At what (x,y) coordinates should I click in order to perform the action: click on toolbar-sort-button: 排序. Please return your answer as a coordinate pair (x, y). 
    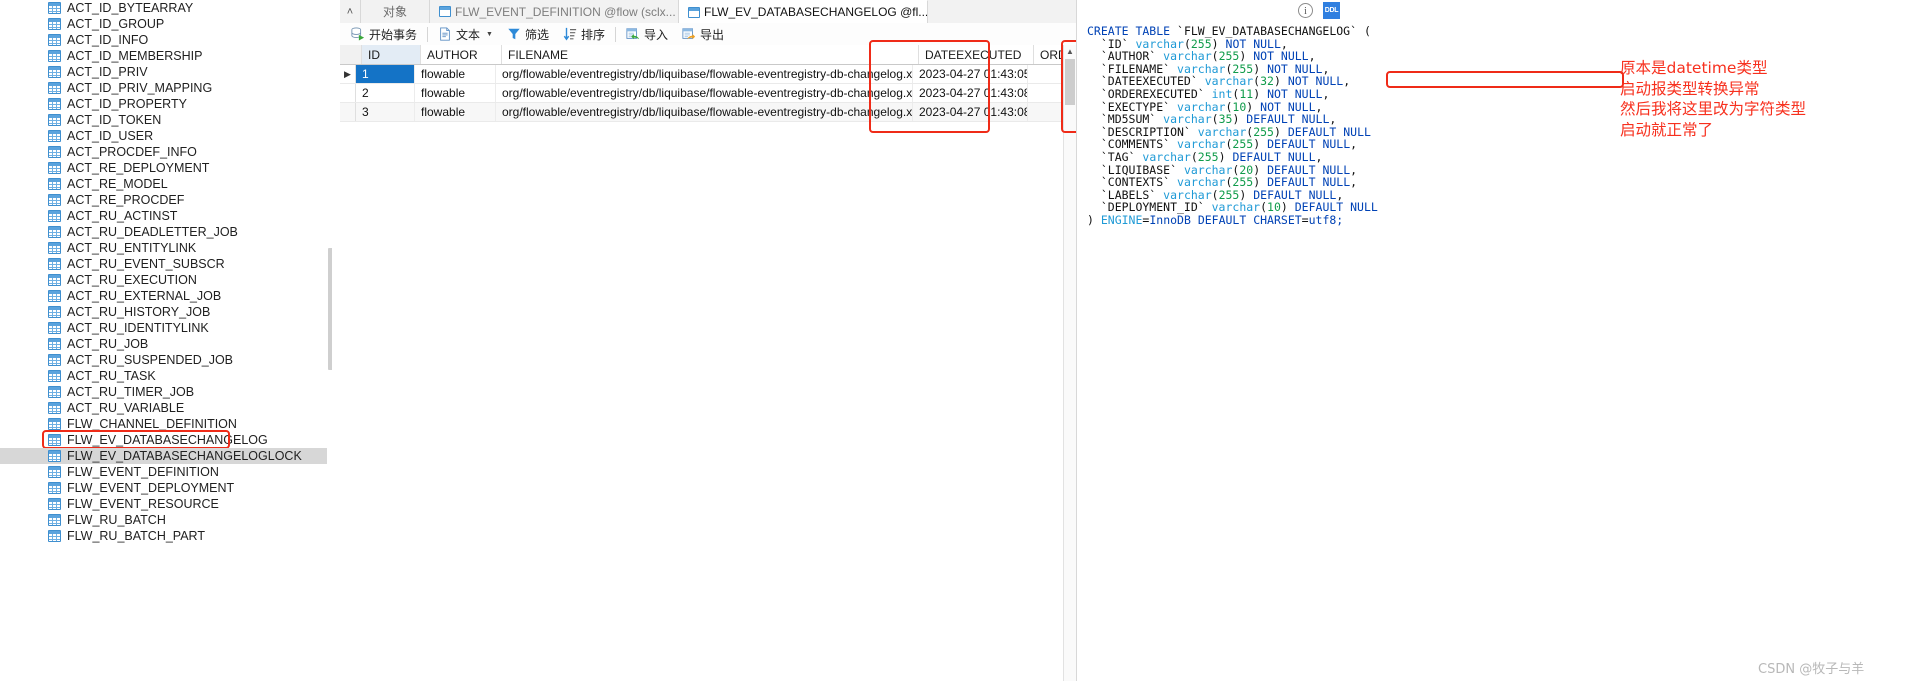
    Looking at the image, I should click on (584, 34).